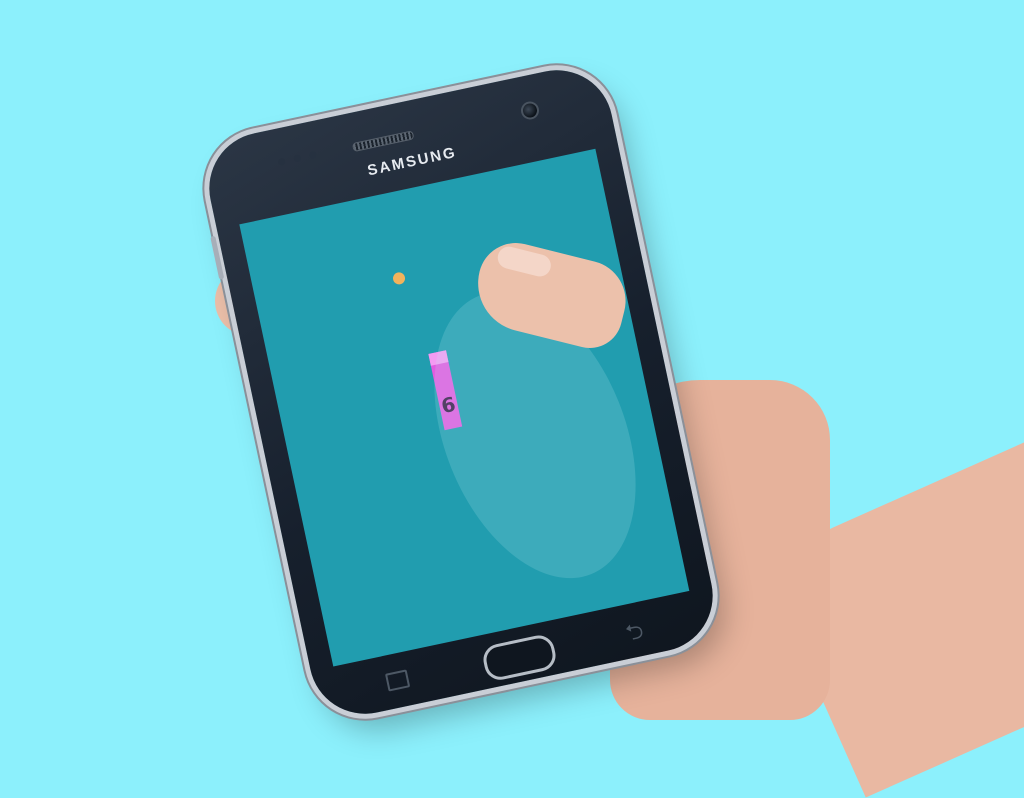 Image resolution: width=1024 pixels, height=798 pixels. What do you see at coordinates (399, 278) in the screenshot?
I see `game-ball` at bounding box center [399, 278].